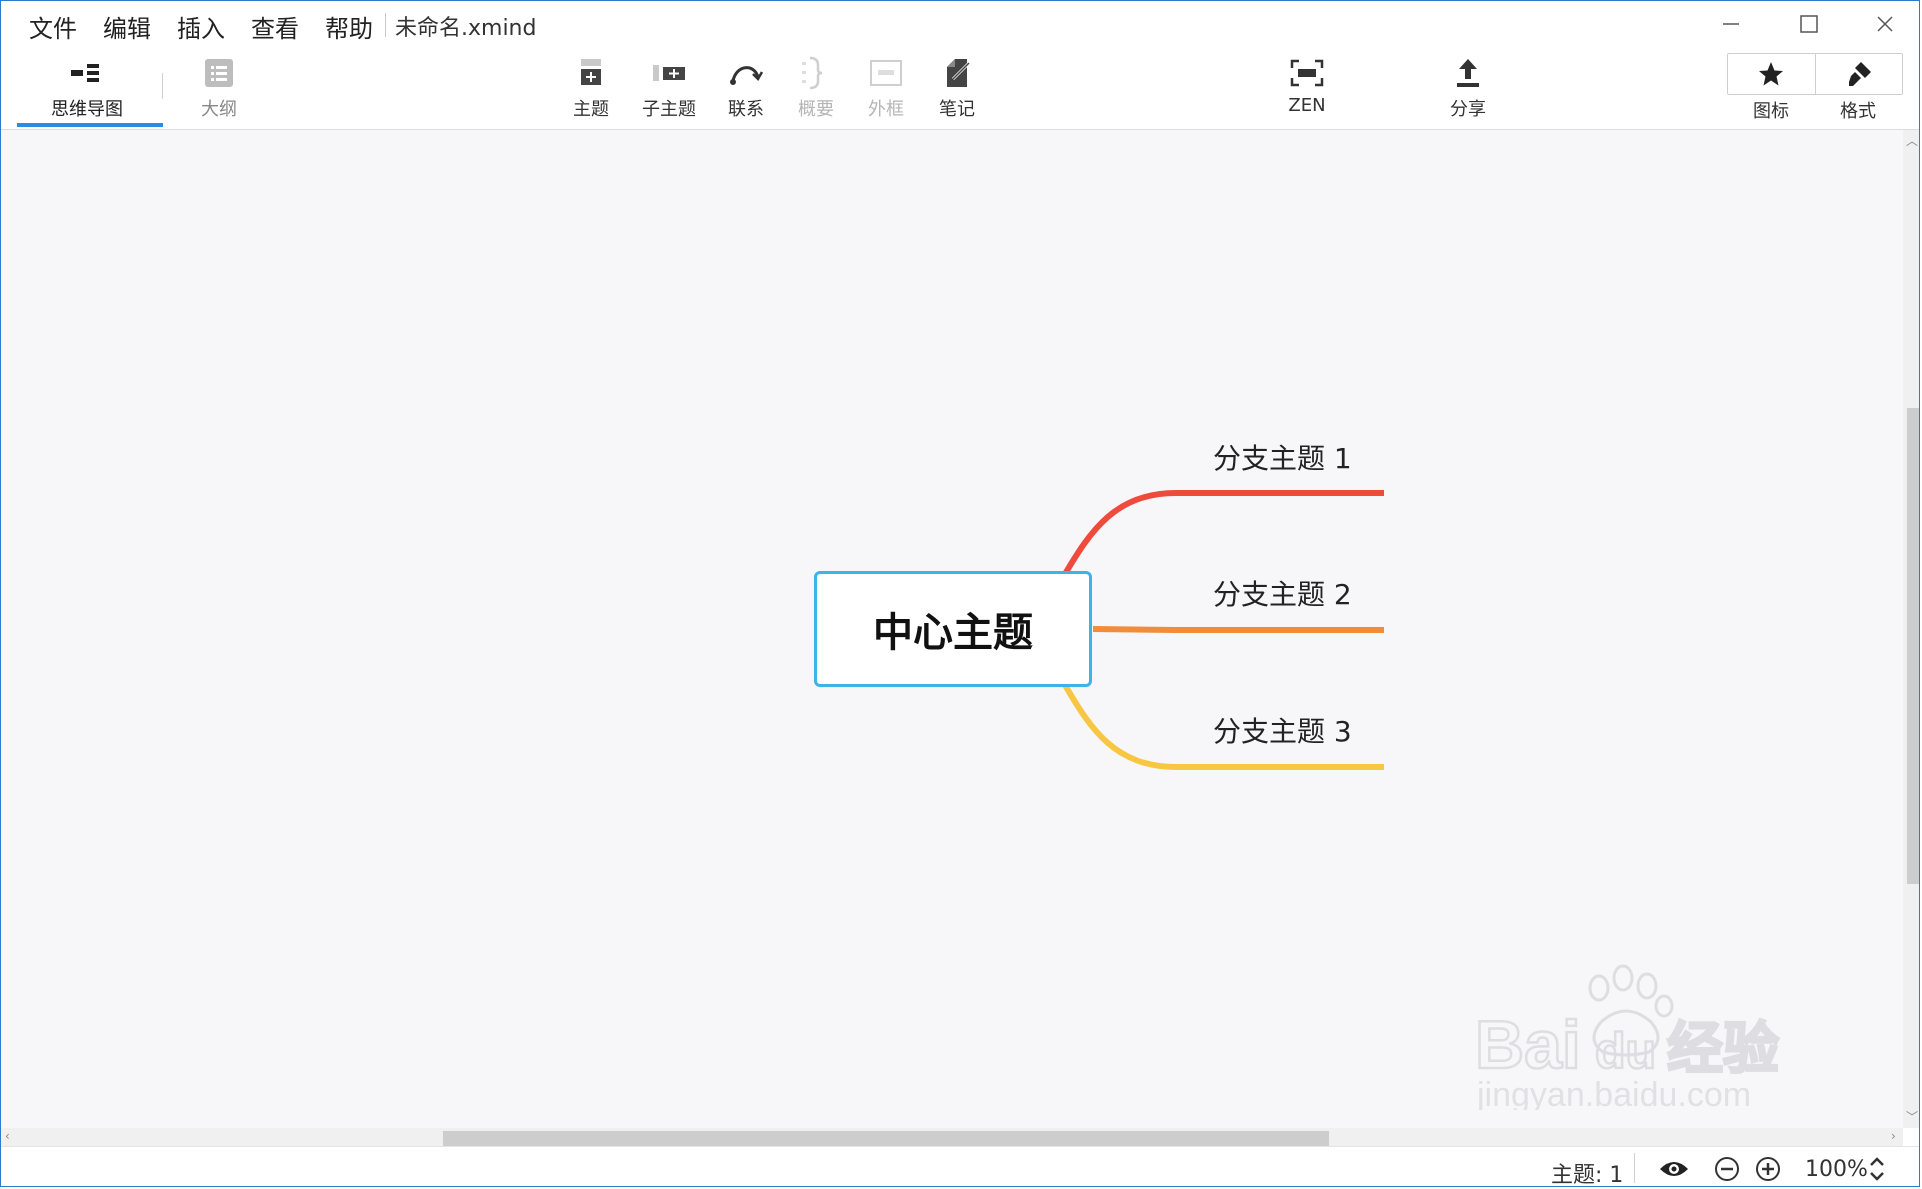  I want to click on horizontal-scrollbar: ‹ ›, so click(952, 1137).